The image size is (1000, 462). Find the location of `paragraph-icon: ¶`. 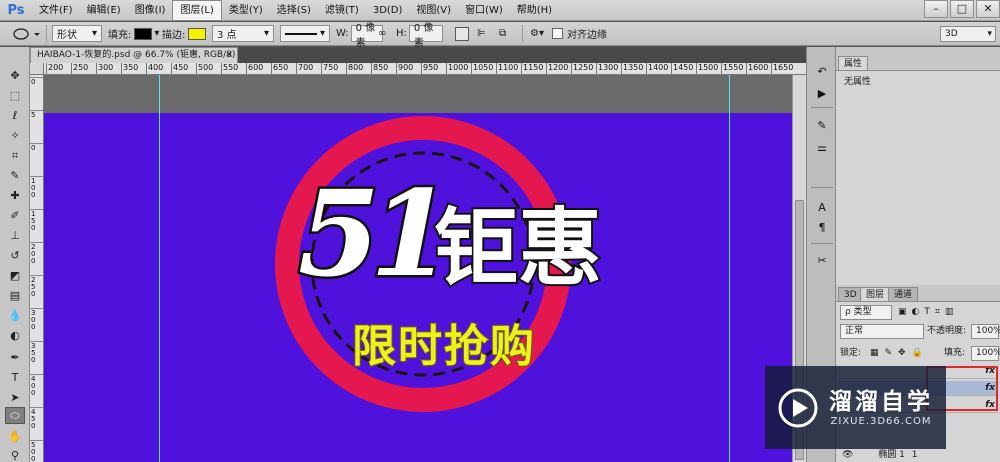

paragraph-icon: ¶ is located at coordinates (822, 227).